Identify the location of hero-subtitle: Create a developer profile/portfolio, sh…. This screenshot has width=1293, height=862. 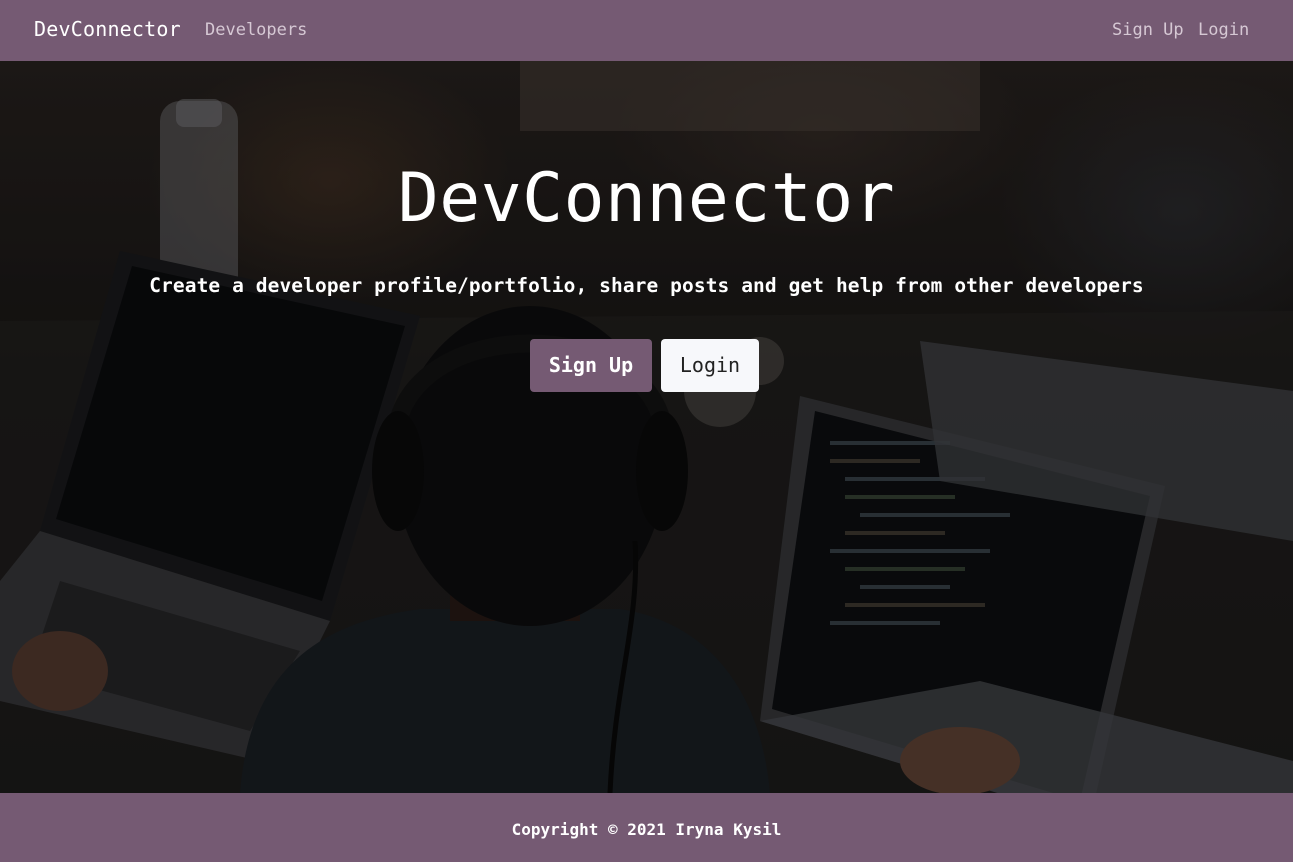
(646, 285).